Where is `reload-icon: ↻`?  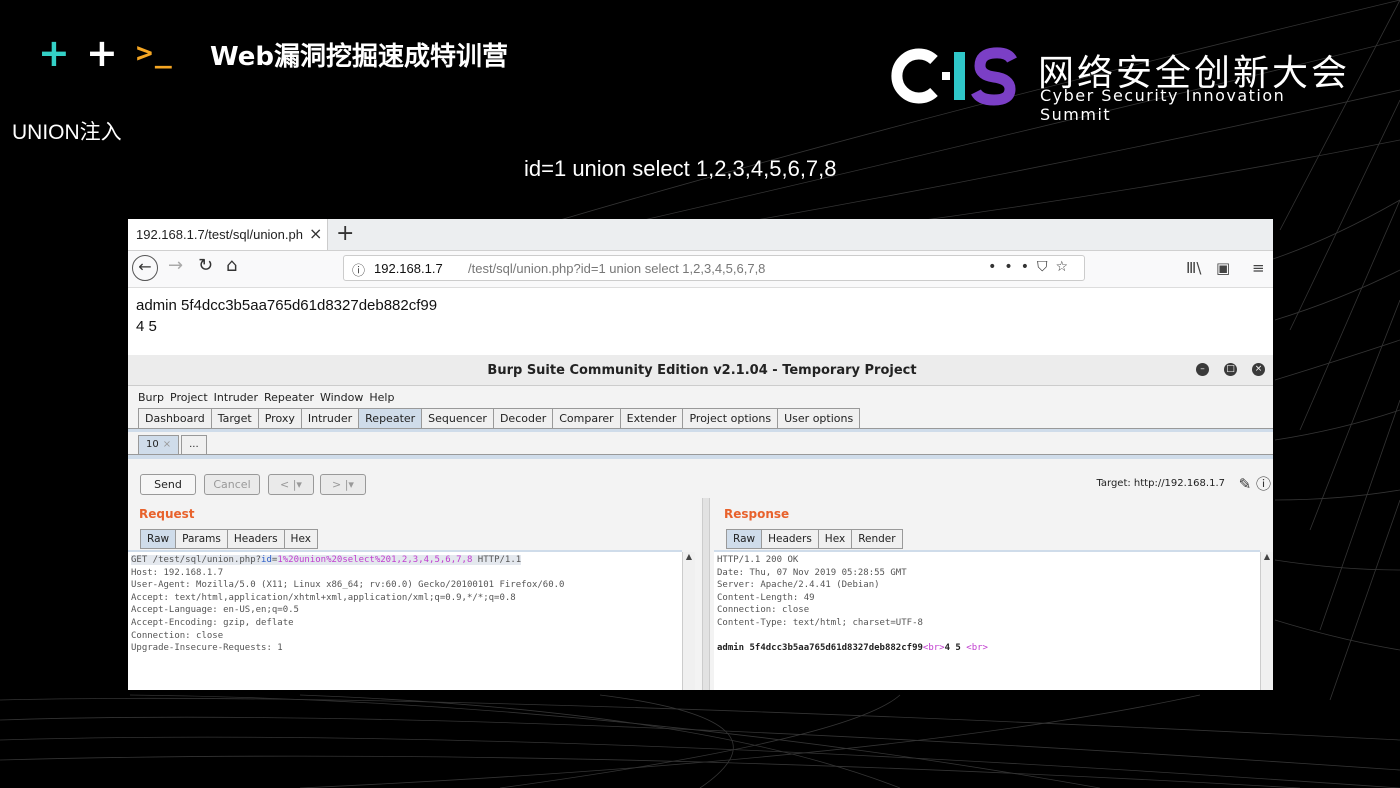
reload-icon: ↻ is located at coordinates (205, 265).